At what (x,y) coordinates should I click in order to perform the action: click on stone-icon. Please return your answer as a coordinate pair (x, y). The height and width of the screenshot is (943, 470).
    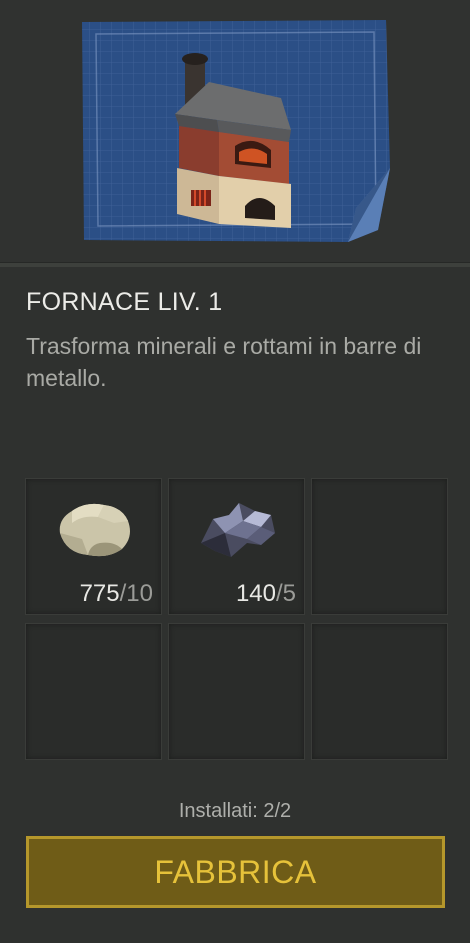
    Looking at the image, I should click on (94, 530).